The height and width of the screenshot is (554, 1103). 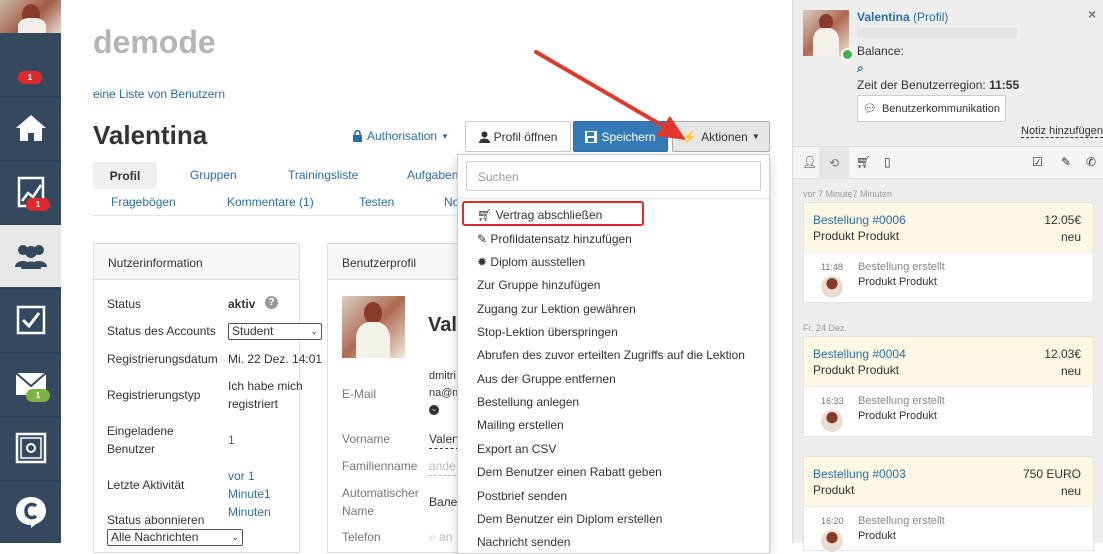 I want to click on tab-testing: Testen, so click(x=376, y=202).